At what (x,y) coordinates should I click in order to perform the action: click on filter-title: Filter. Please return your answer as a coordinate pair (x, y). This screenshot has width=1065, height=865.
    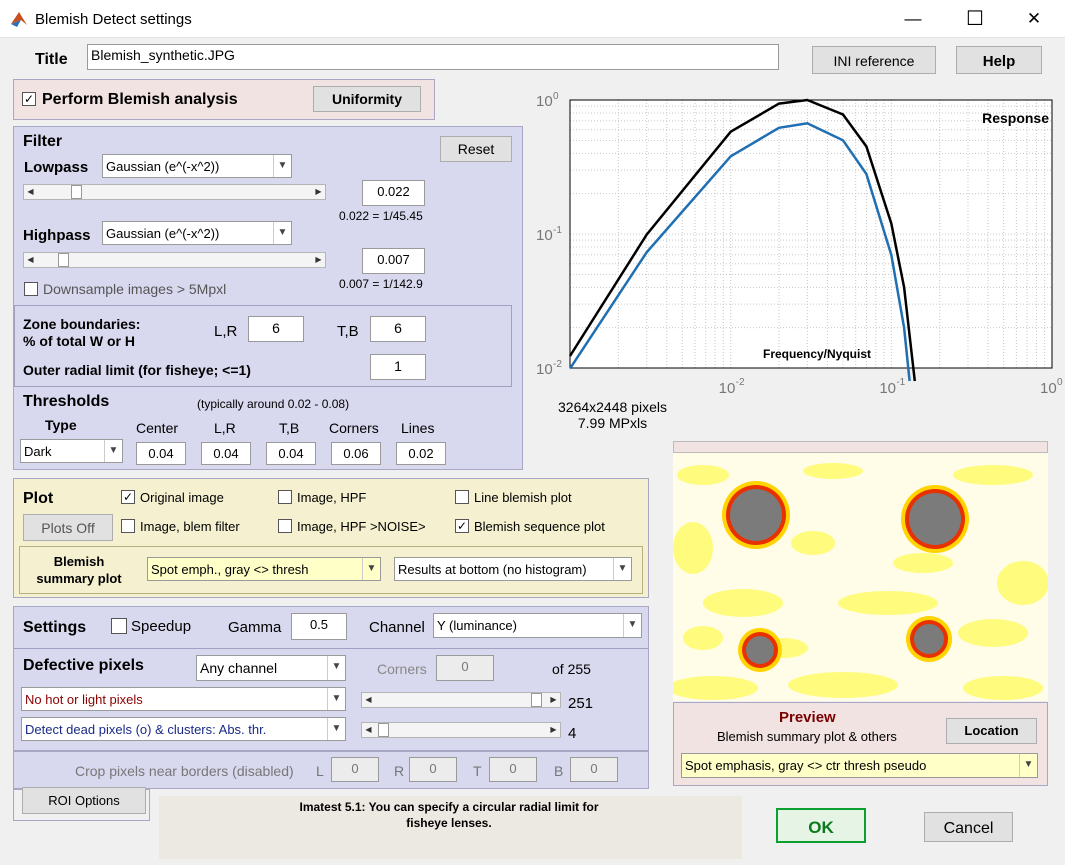
    Looking at the image, I should click on (43, 141).